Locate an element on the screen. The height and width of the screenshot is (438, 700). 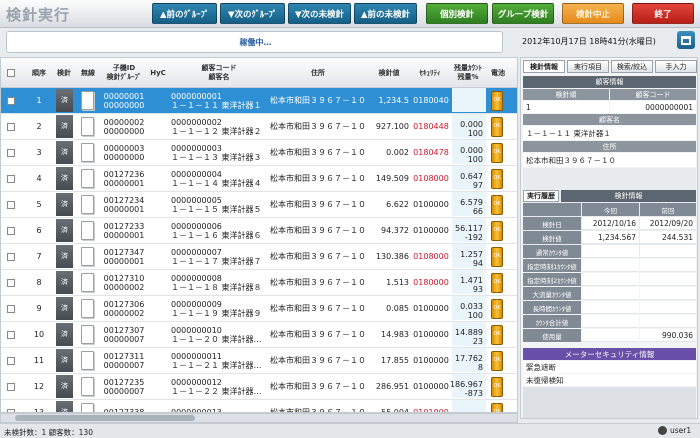
user-indicator: user1 is located at coordinates (674, 430).